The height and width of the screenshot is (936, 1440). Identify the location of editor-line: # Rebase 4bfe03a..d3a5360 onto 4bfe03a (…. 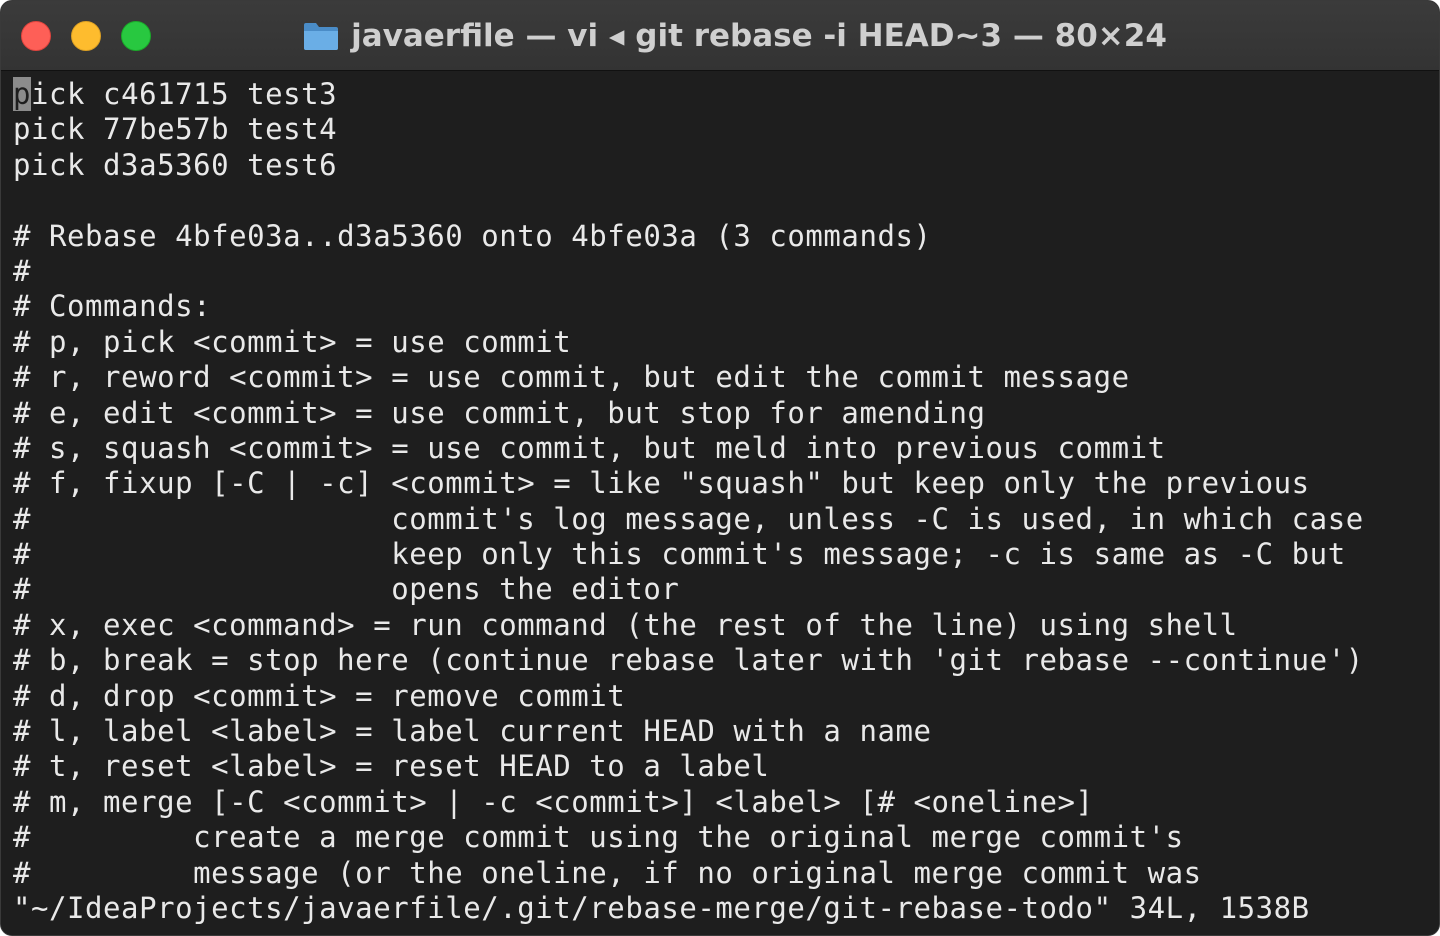
(472, 235).